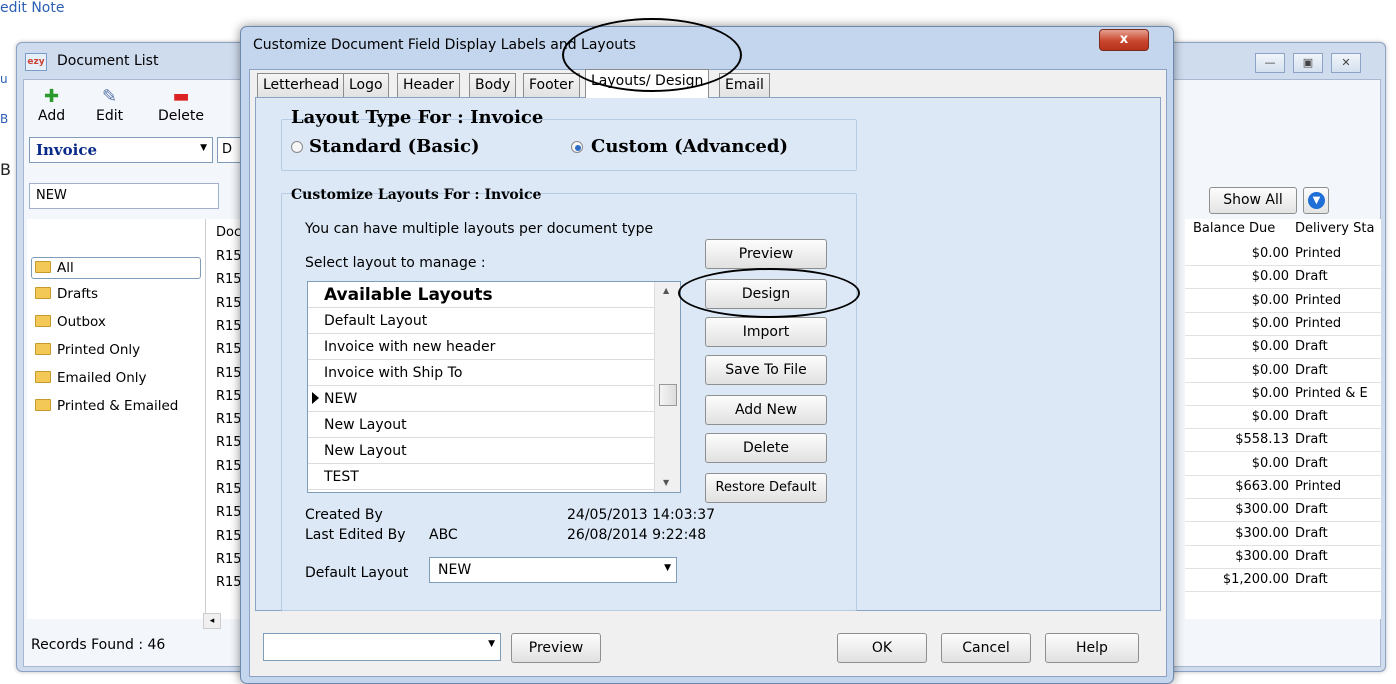  Describe the element at coordinates (297, 147) in the screenshot. I see `radio-standard` at that location.